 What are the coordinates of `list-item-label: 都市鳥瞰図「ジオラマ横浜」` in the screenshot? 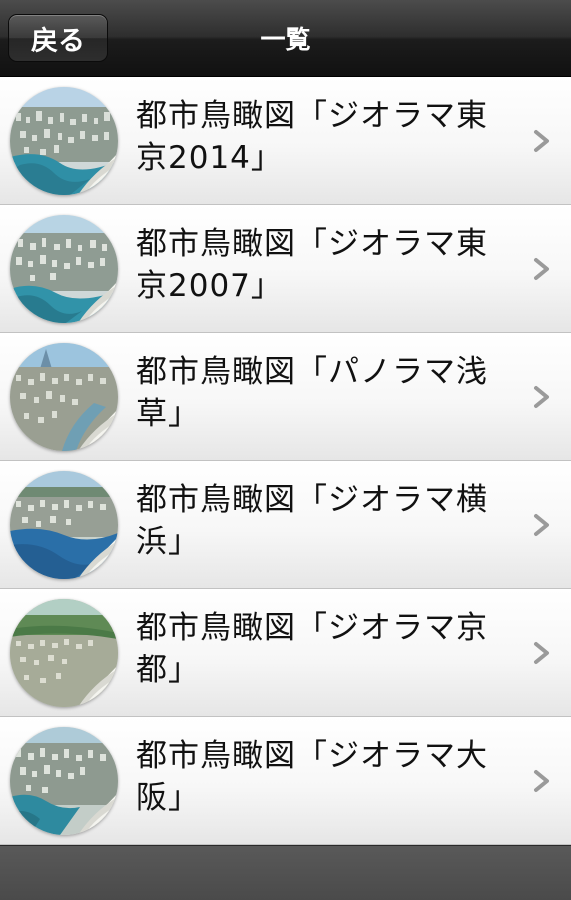 It's located at (312, 521).